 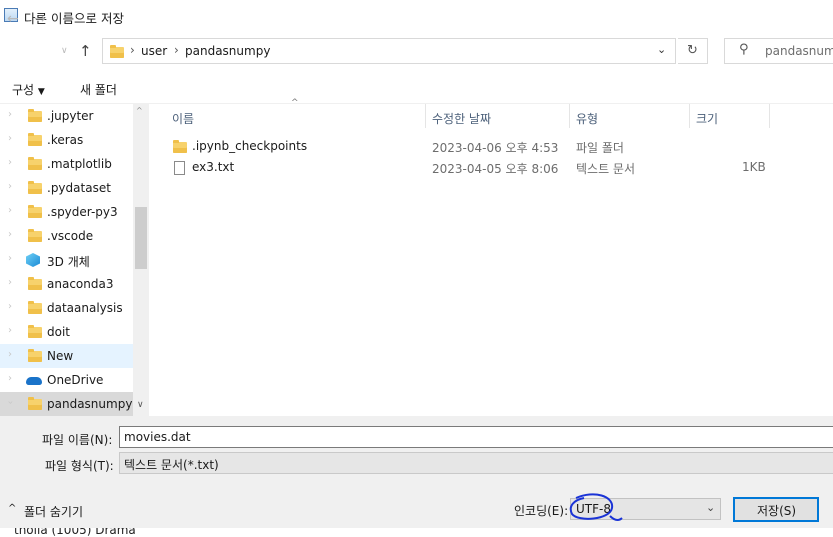 I want to click on background-text: tholla (1005) Drama, so click(x=75, y=532).